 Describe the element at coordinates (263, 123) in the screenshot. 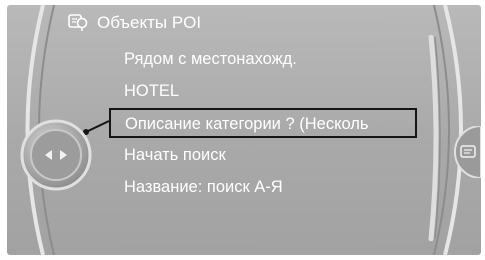

I see `menu-item-category-description: Описание категории ? (Несколь` at that location.